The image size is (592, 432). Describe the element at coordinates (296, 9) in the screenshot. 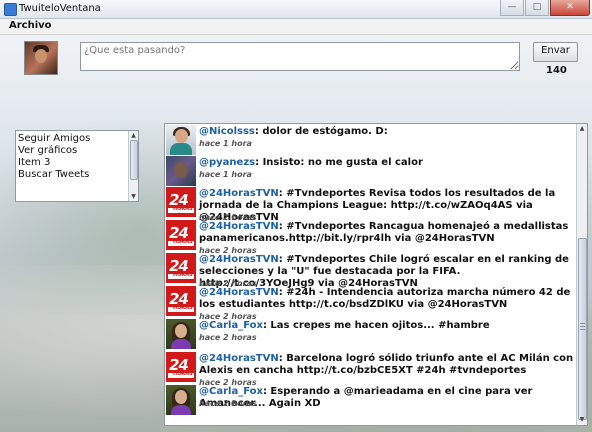

I see `title-bar: TwuiteloVentana — □ ✕` at that location.